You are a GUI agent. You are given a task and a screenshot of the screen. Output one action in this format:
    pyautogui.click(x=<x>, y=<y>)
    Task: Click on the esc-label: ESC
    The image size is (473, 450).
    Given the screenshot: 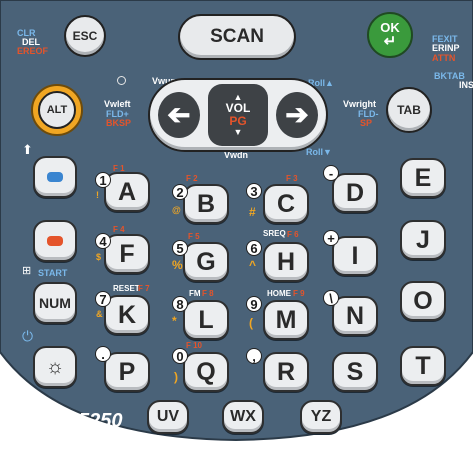 What is the action you would take?
    pyautogui.click(x=85, y=36)
    